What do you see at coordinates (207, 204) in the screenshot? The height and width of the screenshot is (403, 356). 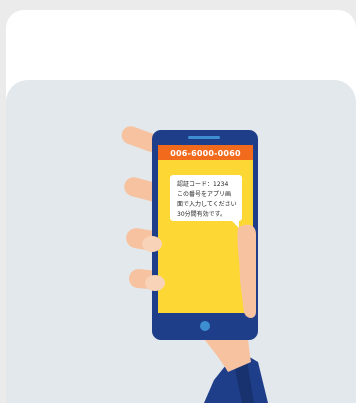 I see `sms-message-line: 面で入力してください` at bounding box center [207, 204].